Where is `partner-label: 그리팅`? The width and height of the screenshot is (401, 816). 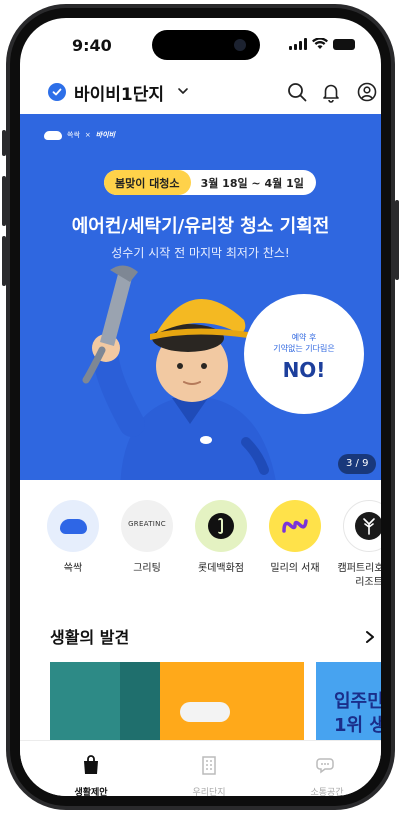 partner-label: 그리팅 is located at coordinates (147, 568).